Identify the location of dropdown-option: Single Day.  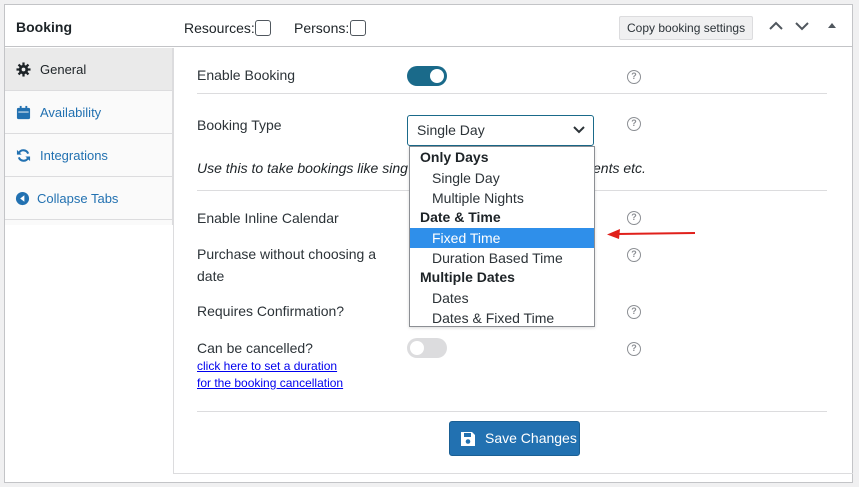
(502, 178).